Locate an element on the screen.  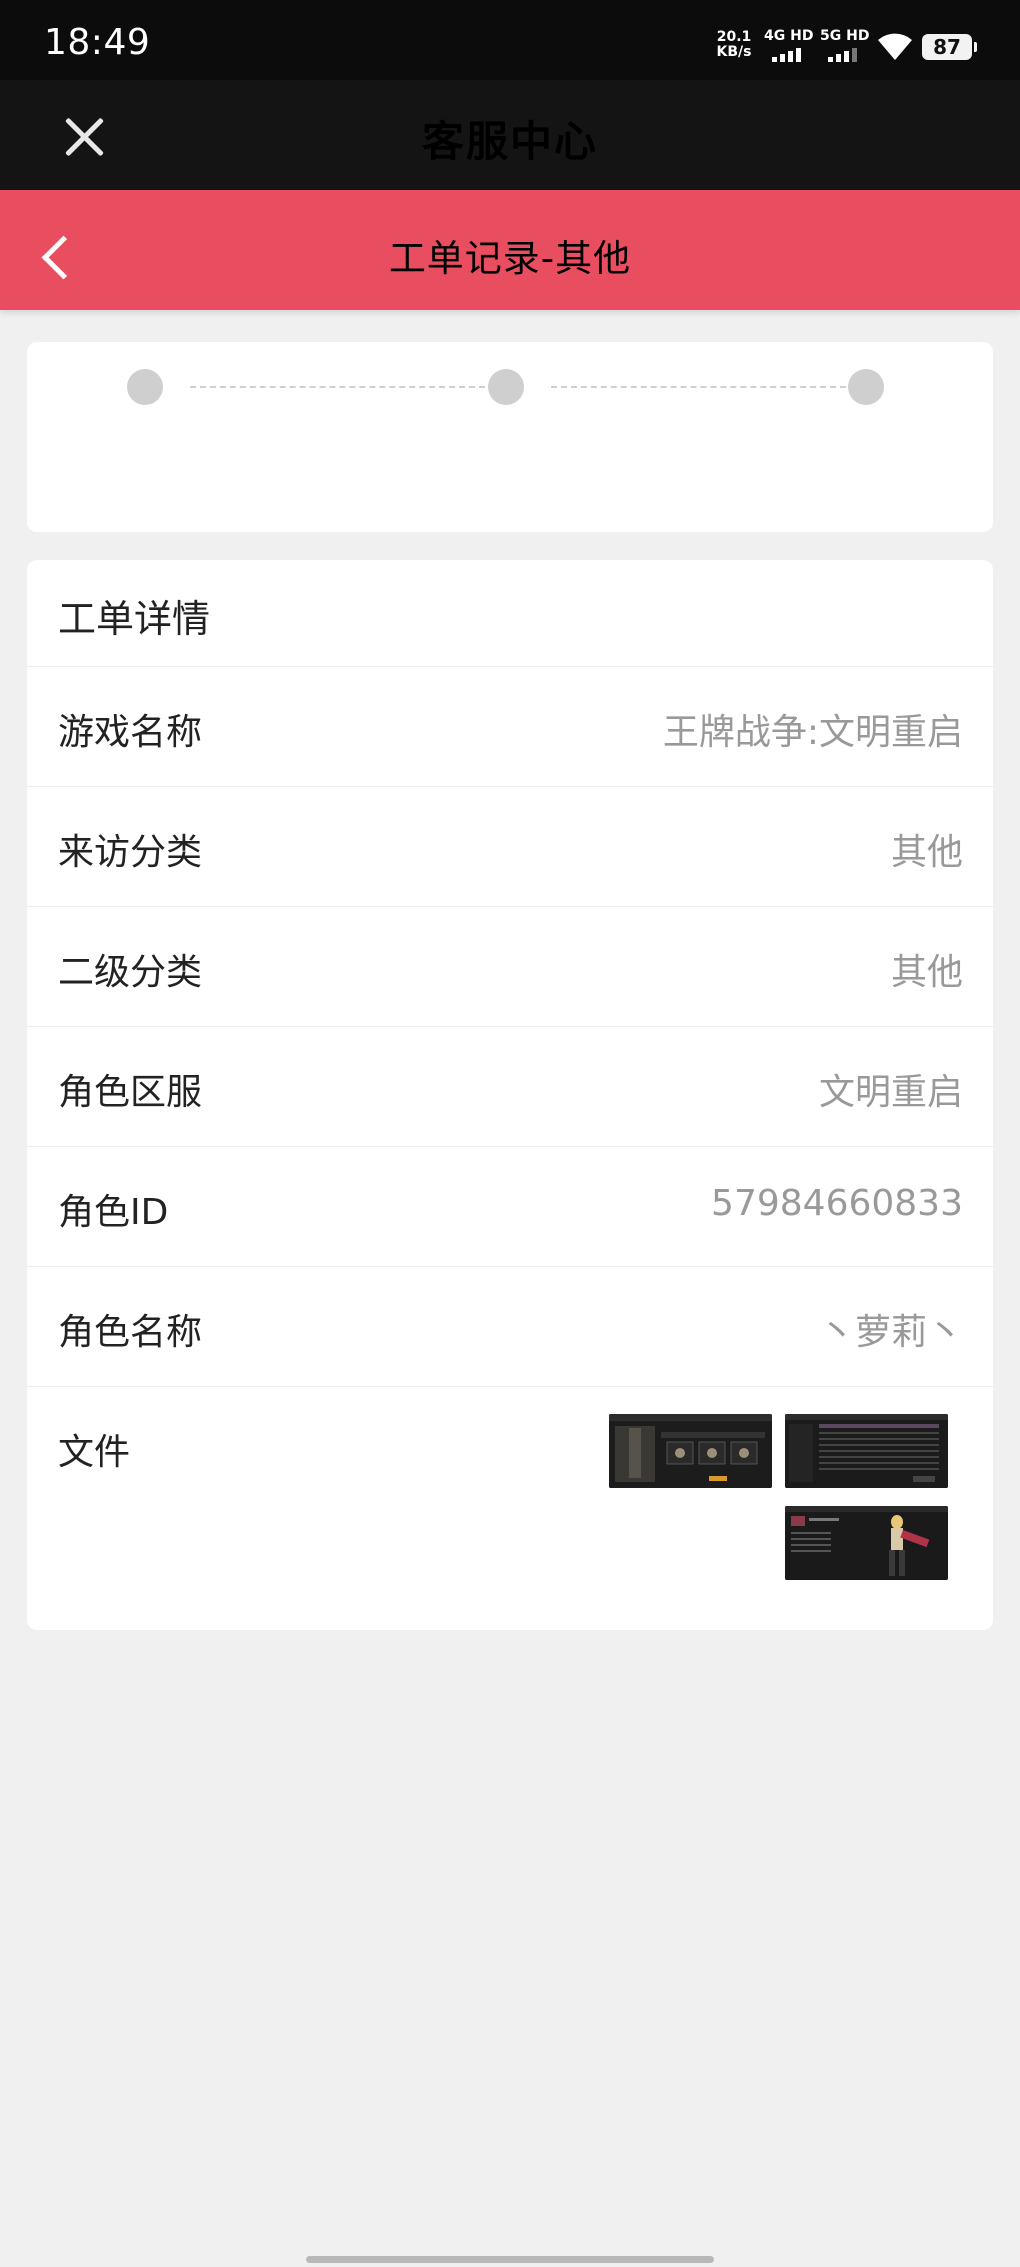
detail-value: 丶萝莉丶 is located at coordinates (890, 1332).